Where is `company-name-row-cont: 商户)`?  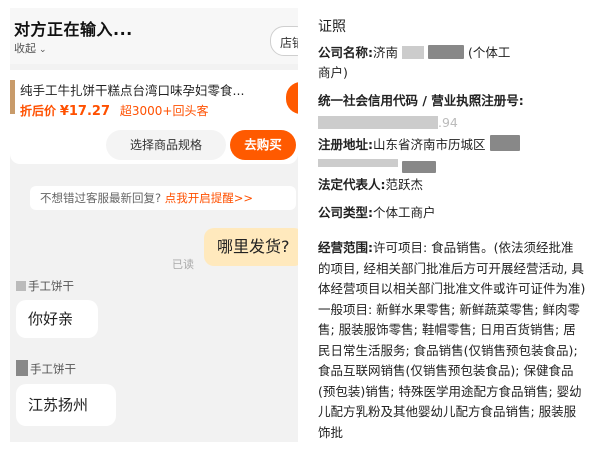
company-name-row-cont: 商户) is located at coordinates (333, 72).